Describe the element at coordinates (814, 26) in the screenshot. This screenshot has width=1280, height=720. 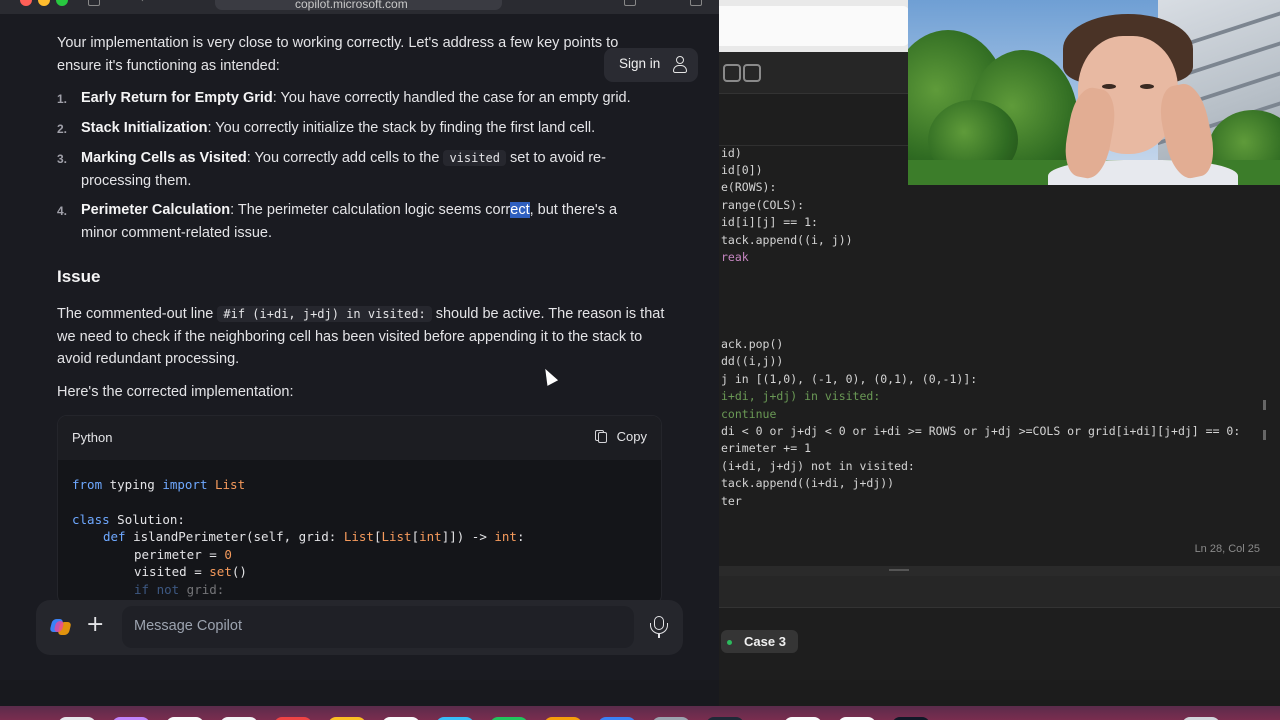
I see `editor-tab-area` at that location.